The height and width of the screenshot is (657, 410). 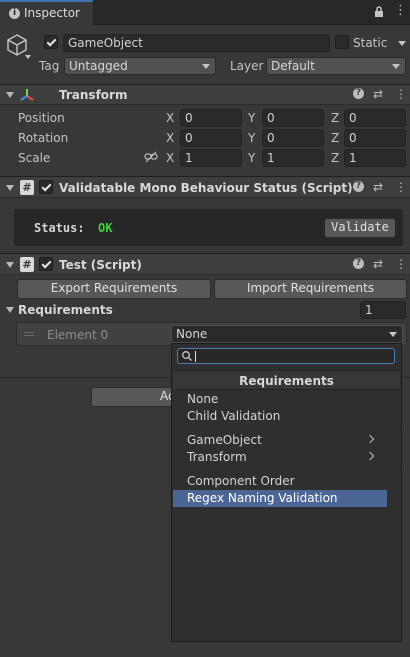 What do you see at coordinates (280, 481) in the screenshot?
I see `menu-item-component-order: Component Order` at bounding box center [280, 481].